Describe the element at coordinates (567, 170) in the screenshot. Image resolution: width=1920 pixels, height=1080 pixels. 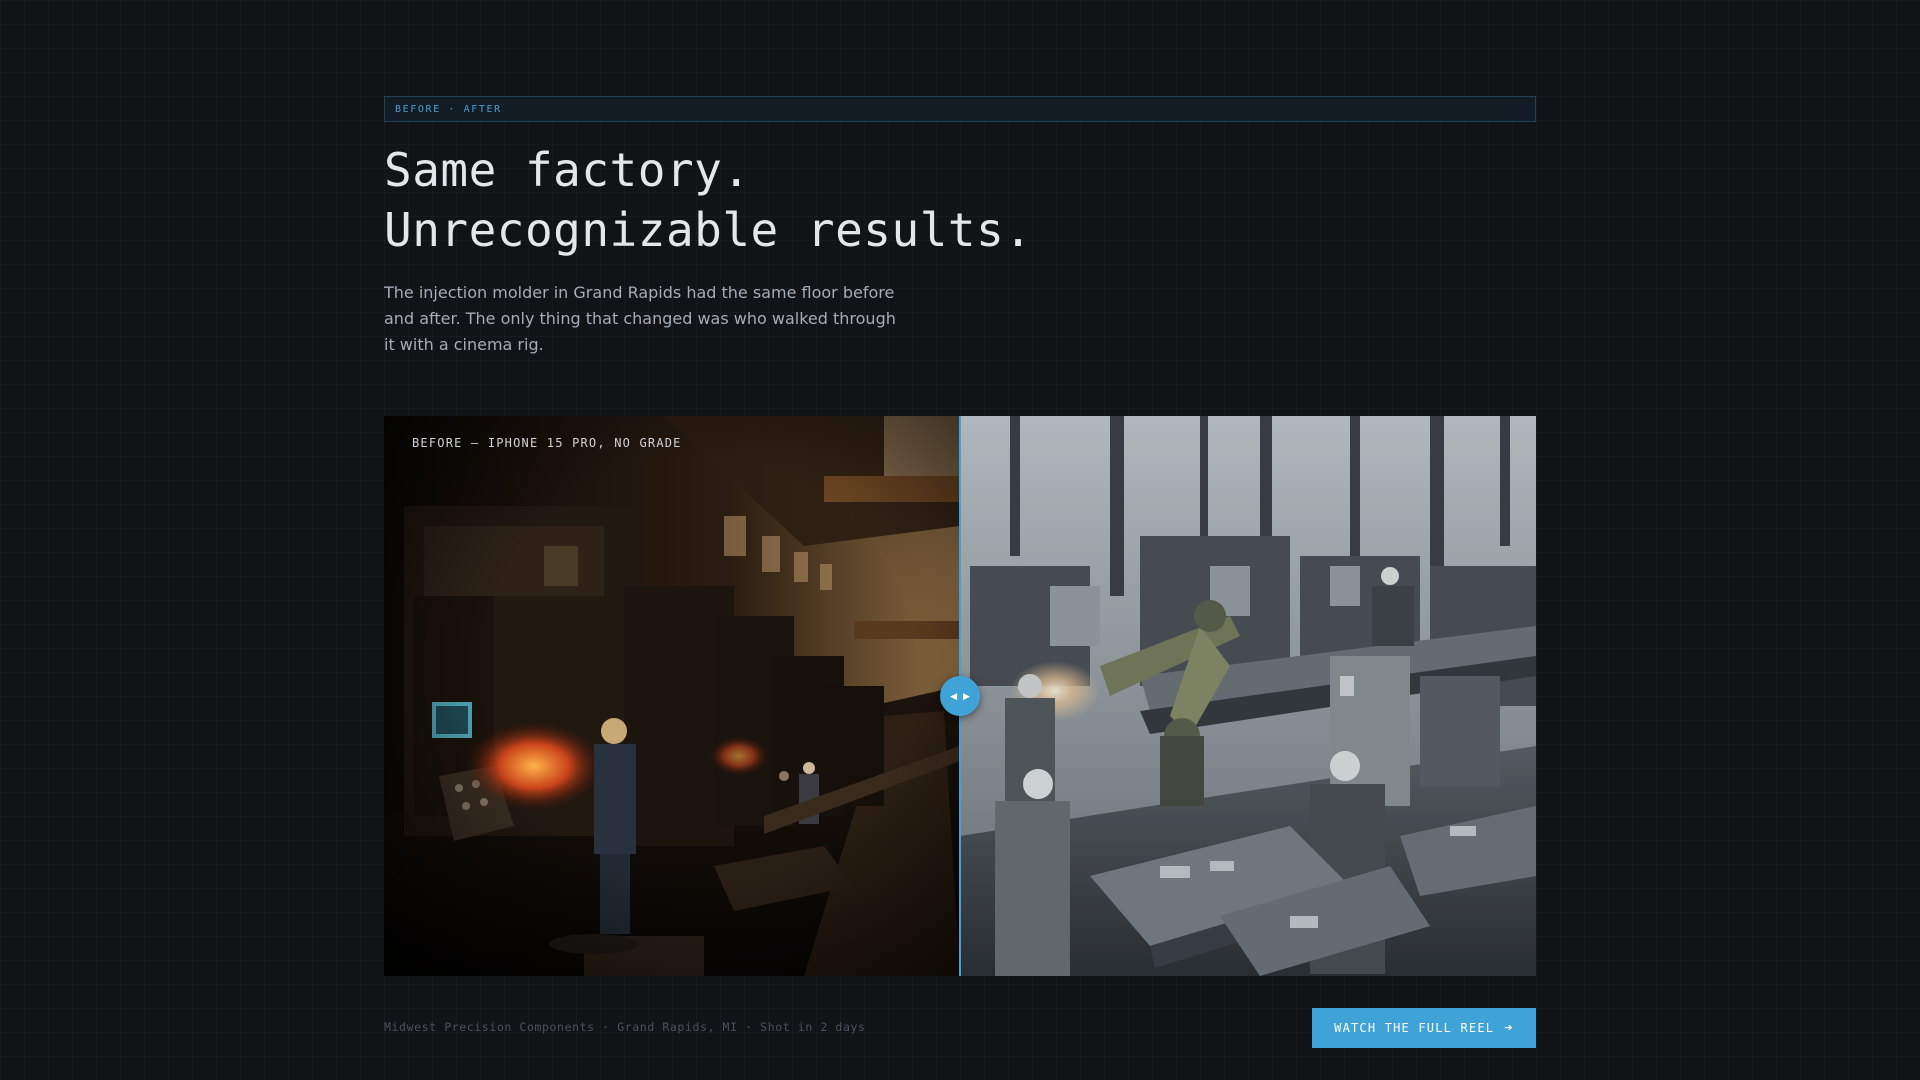
I see `headline-line-1: Same factory.` at that location.